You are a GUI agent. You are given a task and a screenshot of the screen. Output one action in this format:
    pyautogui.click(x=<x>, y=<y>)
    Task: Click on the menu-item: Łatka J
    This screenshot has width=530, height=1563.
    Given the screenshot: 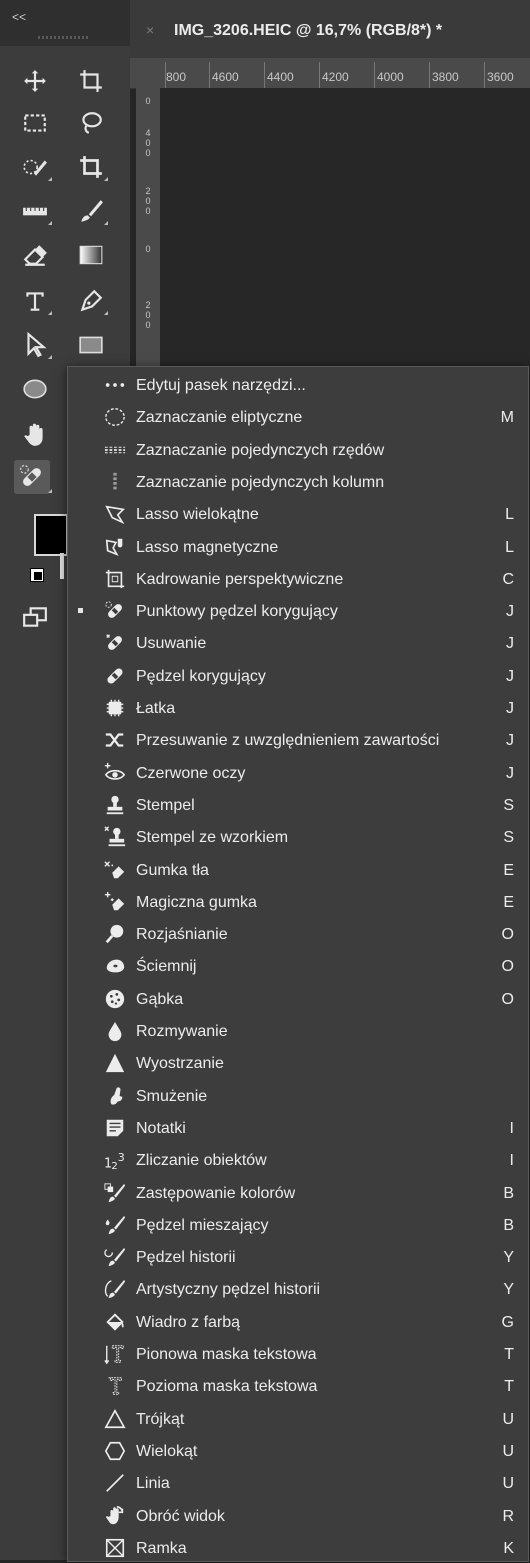 What is the action you would take?
    pyautogui.click(x=298, y=708)
    